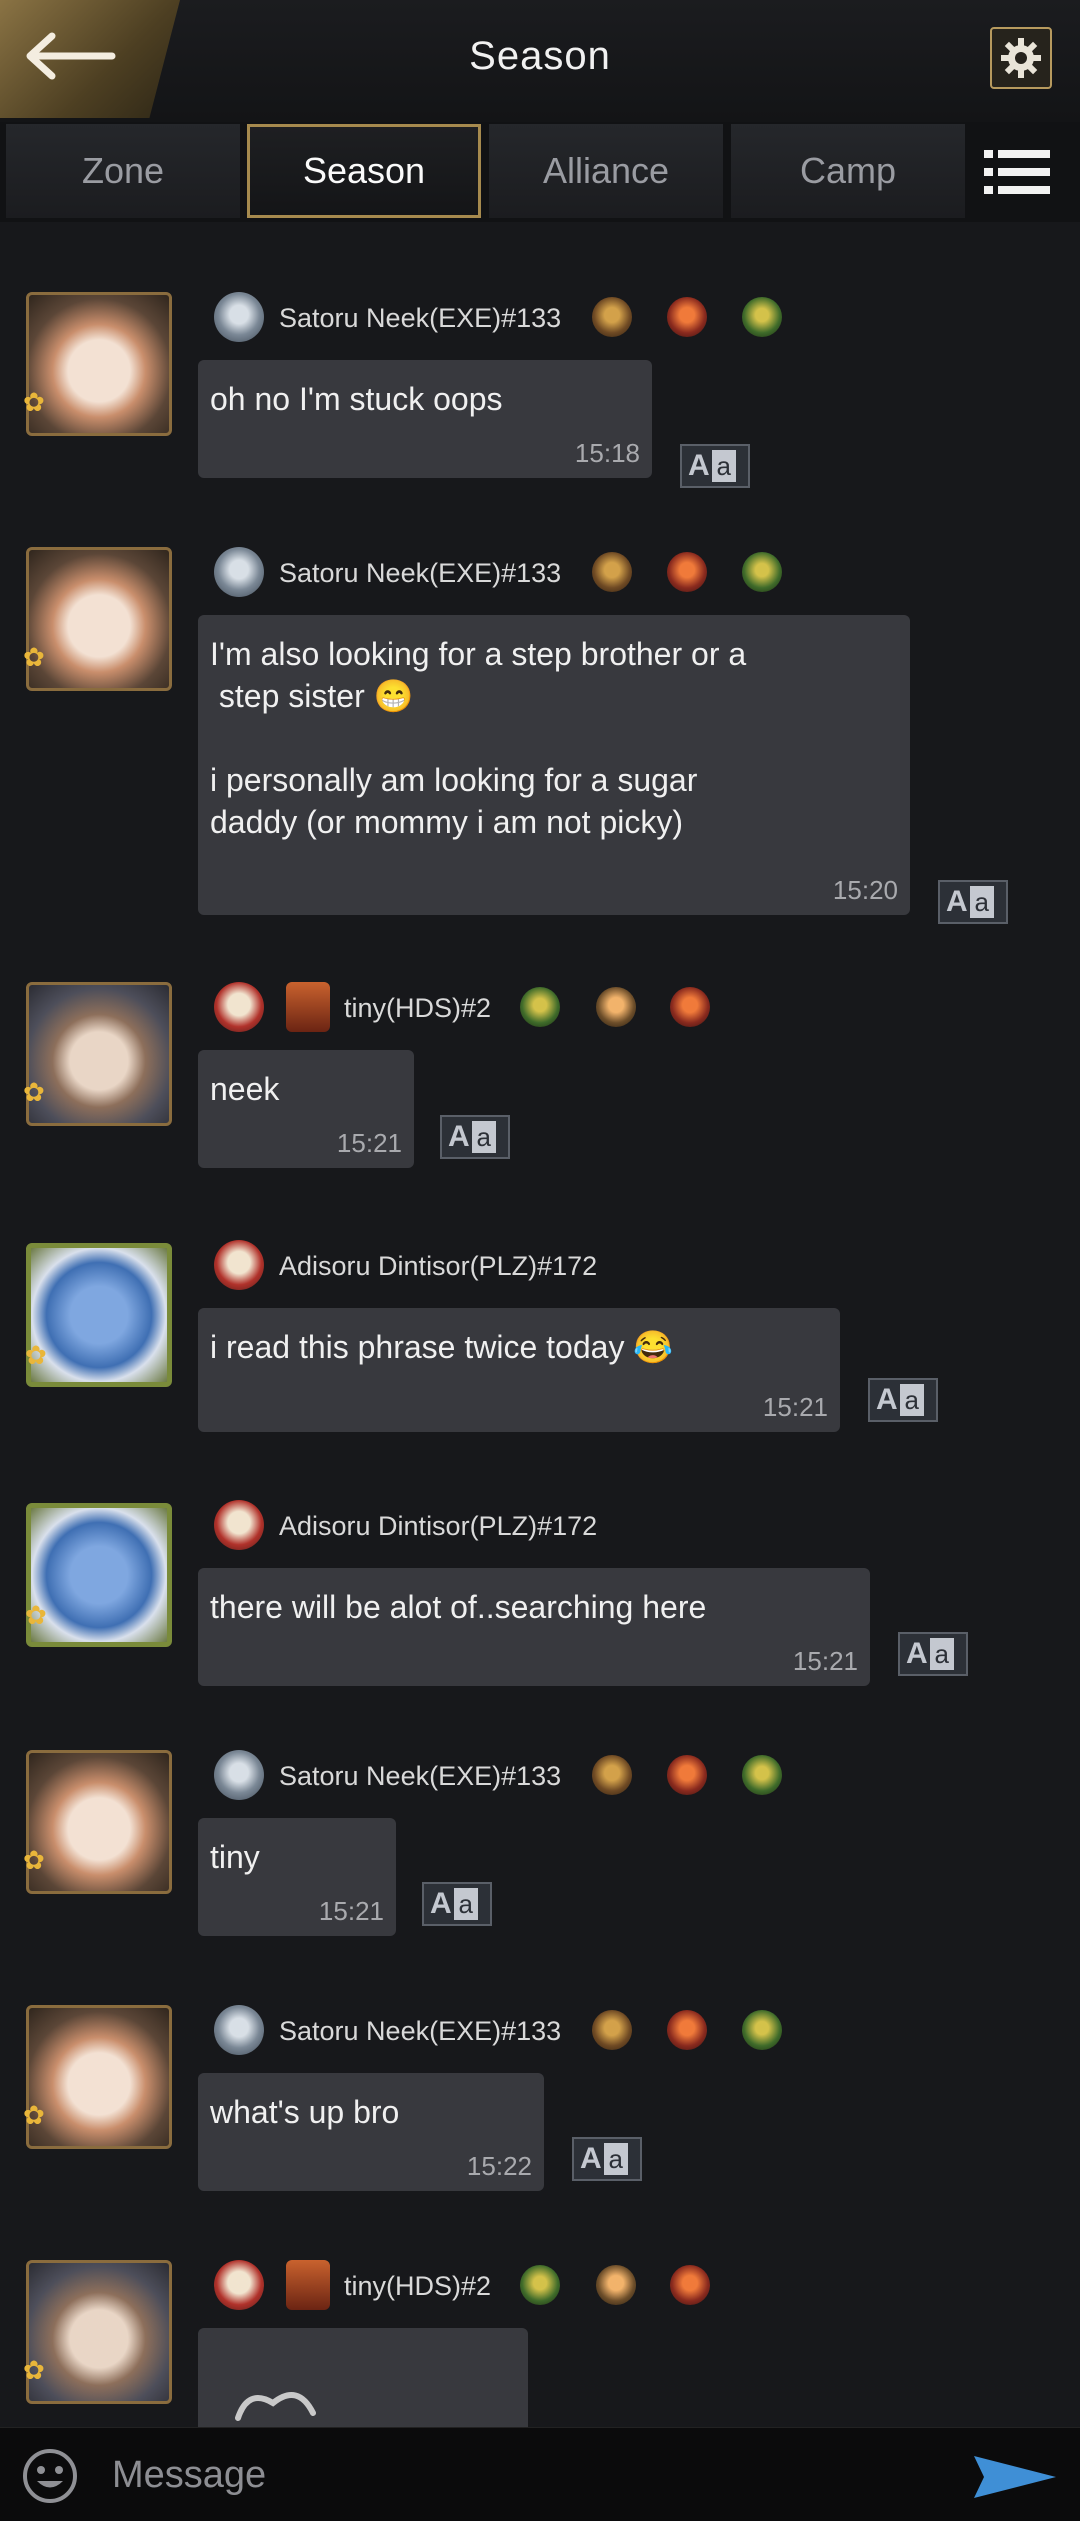  I want to click on channel-tabs: Zone Season Alliance Camp, so click(540, 172).